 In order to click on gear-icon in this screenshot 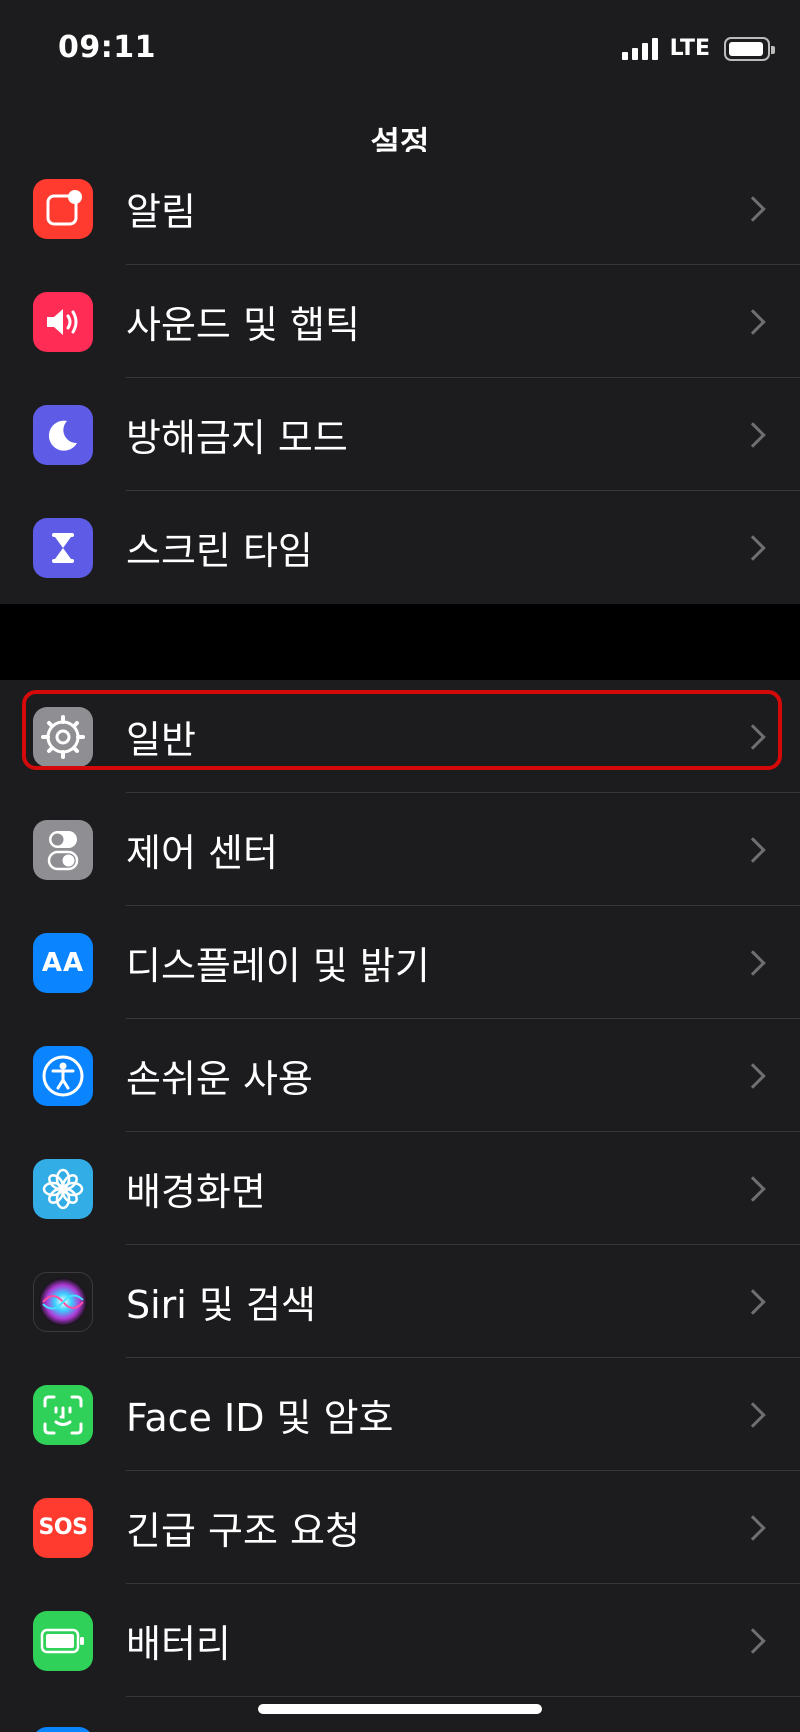, I will do `click(63, 736)`.